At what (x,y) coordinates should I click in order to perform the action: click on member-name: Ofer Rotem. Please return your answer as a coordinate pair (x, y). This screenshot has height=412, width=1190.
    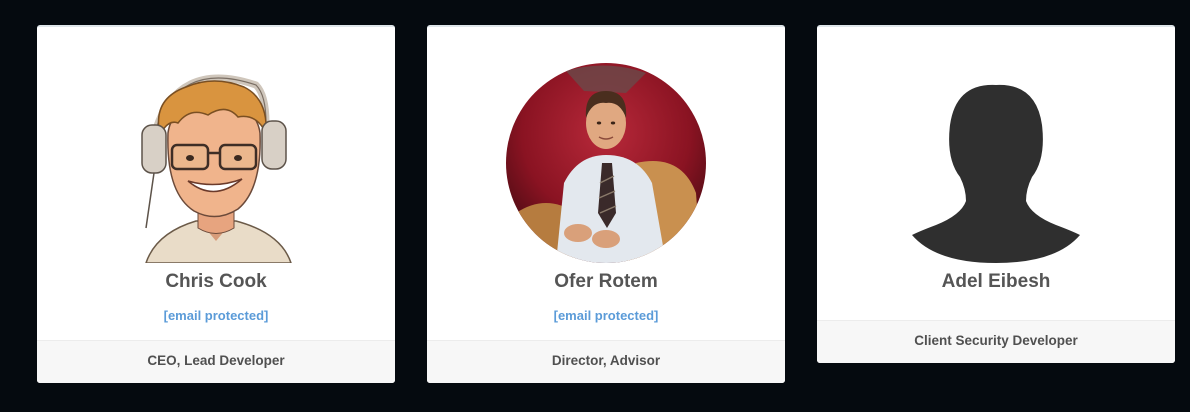
    Looking at the image, I should click on (606, 281).